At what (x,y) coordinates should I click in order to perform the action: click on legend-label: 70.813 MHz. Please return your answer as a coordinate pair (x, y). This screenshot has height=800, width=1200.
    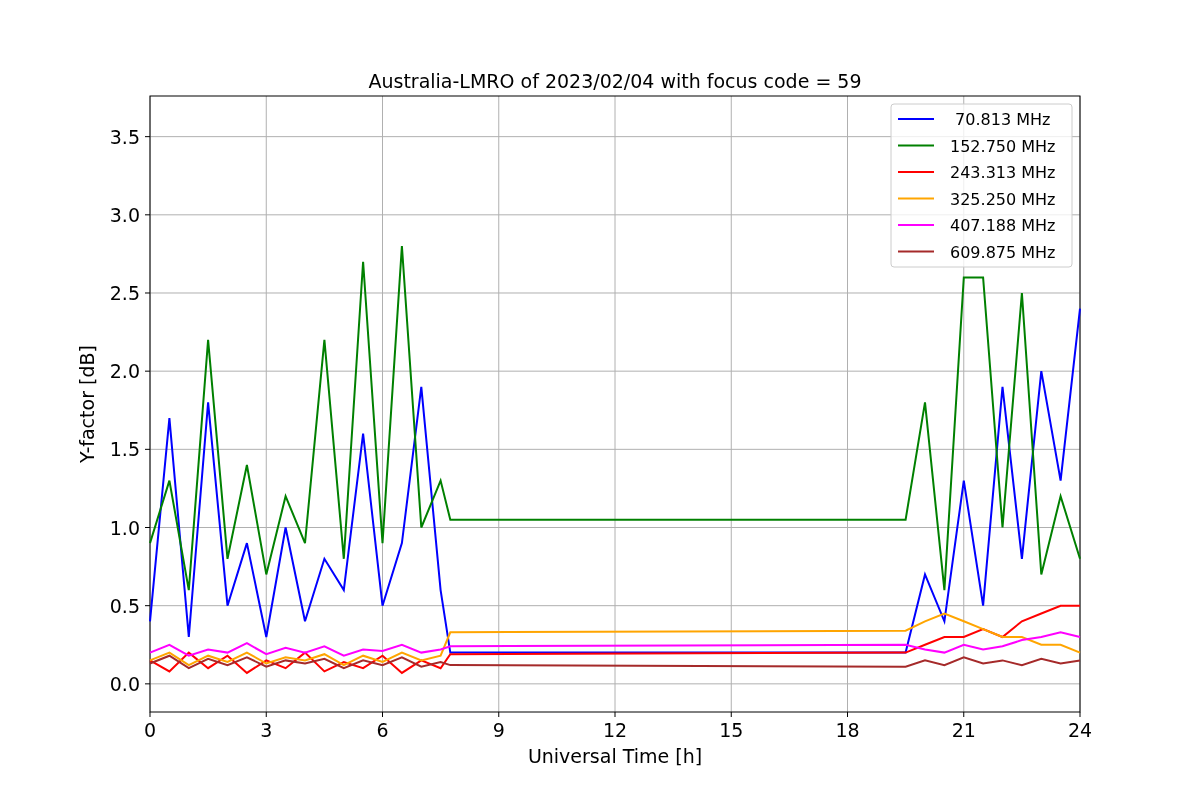
    Looking at the image, I should click on (1003, 119).